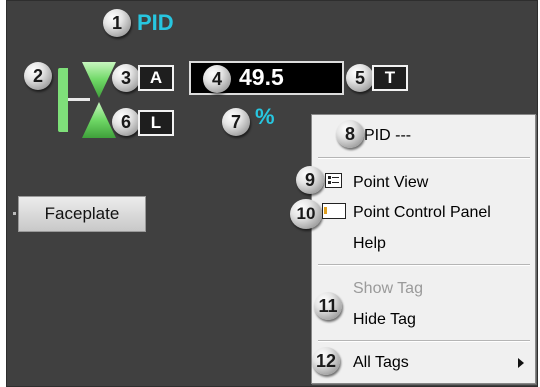  Describe the element at coordinates (384, 320) in the screenshot. I see `menu-item-hide-tag: Hide Tag` at that location.